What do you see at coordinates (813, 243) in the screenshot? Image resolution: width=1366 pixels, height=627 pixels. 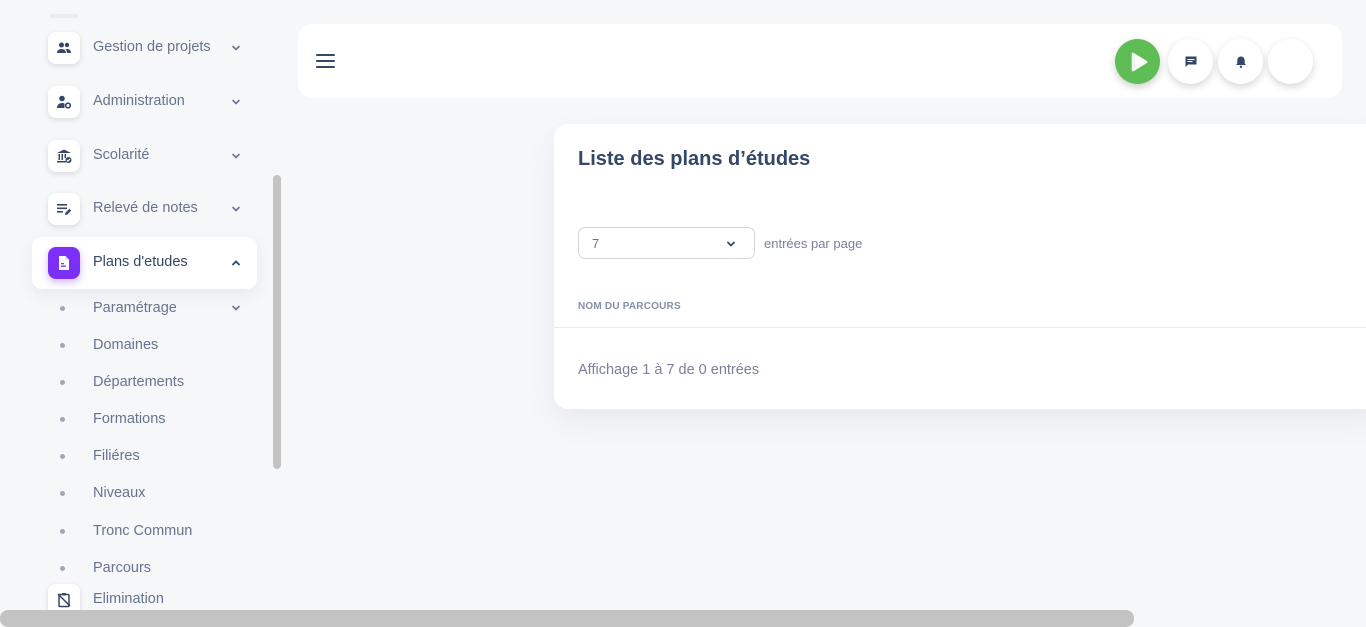 I see `per-page-label: entrées par page` at bounding box center [813, 243].